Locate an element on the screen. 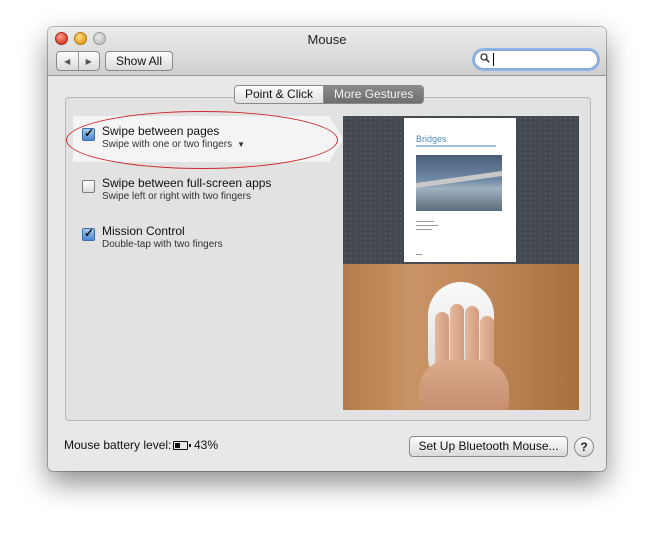 The width and height of the screenshot is (654, 537). show-all-button: Show All is located at coordinates (139, 61).